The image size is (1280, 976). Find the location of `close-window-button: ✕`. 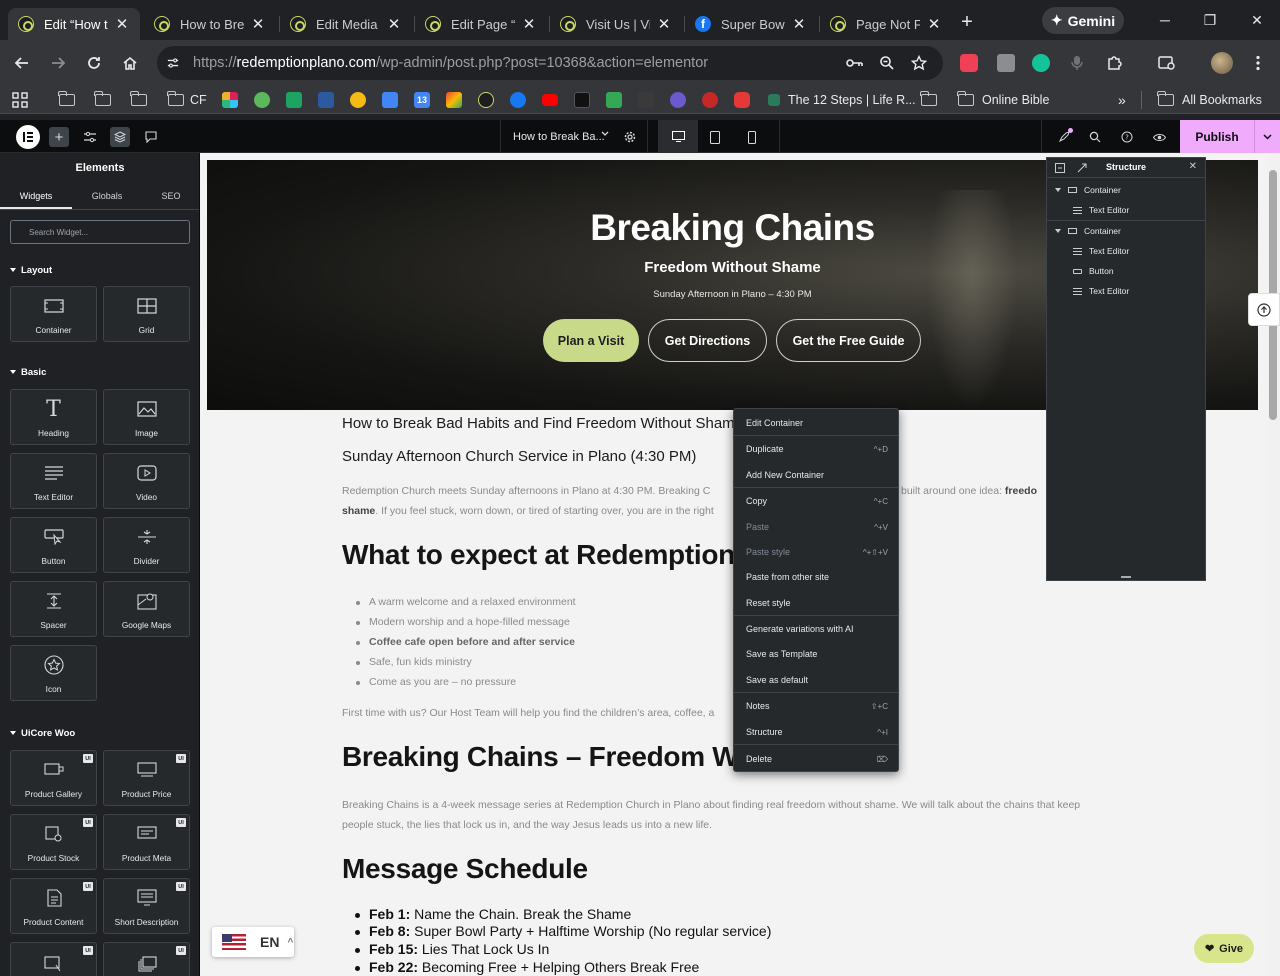

close-window-button: ✕ is located at coordinates (1257, 20).